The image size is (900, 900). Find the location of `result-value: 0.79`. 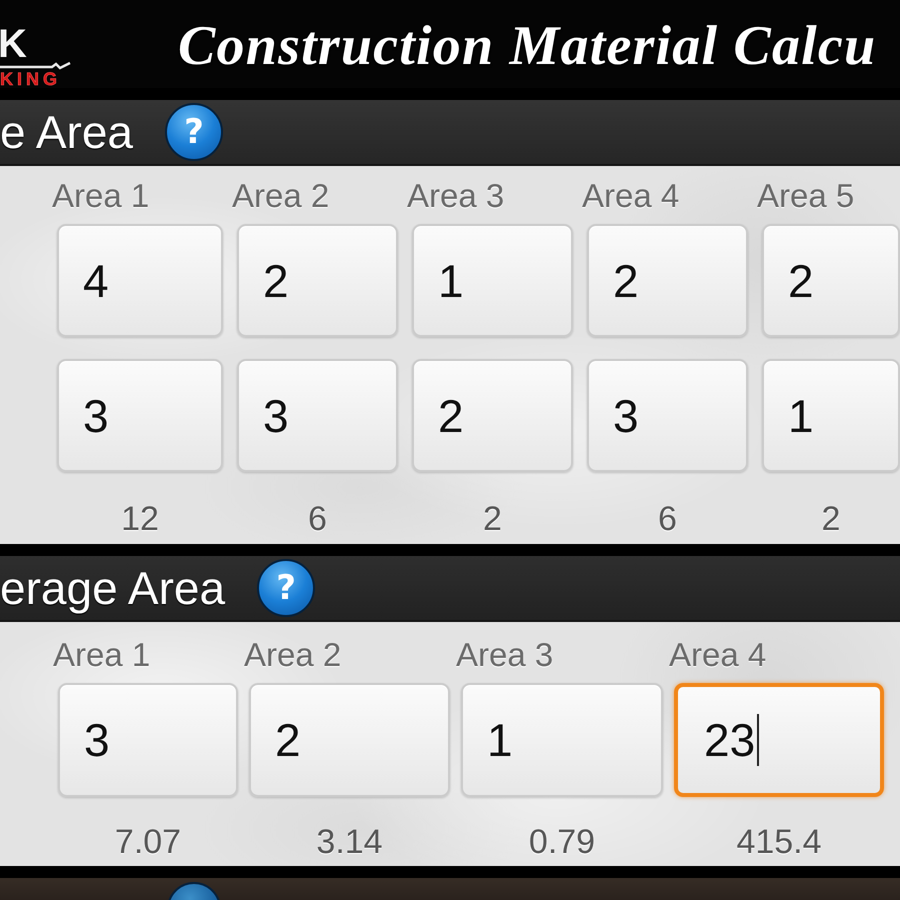

result-value: 0.79 is located at coordinates (562, 842).